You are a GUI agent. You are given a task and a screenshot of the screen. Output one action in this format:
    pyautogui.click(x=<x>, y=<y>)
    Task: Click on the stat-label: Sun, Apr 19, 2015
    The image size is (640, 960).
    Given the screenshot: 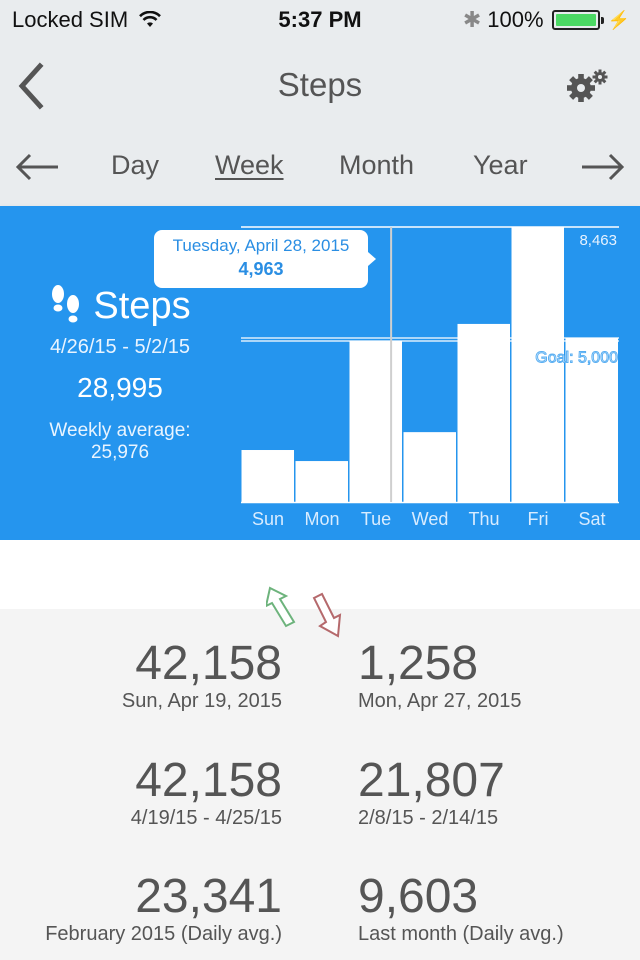 What is the action you would take?
    pyautogui.click(x=201, y=701)
    